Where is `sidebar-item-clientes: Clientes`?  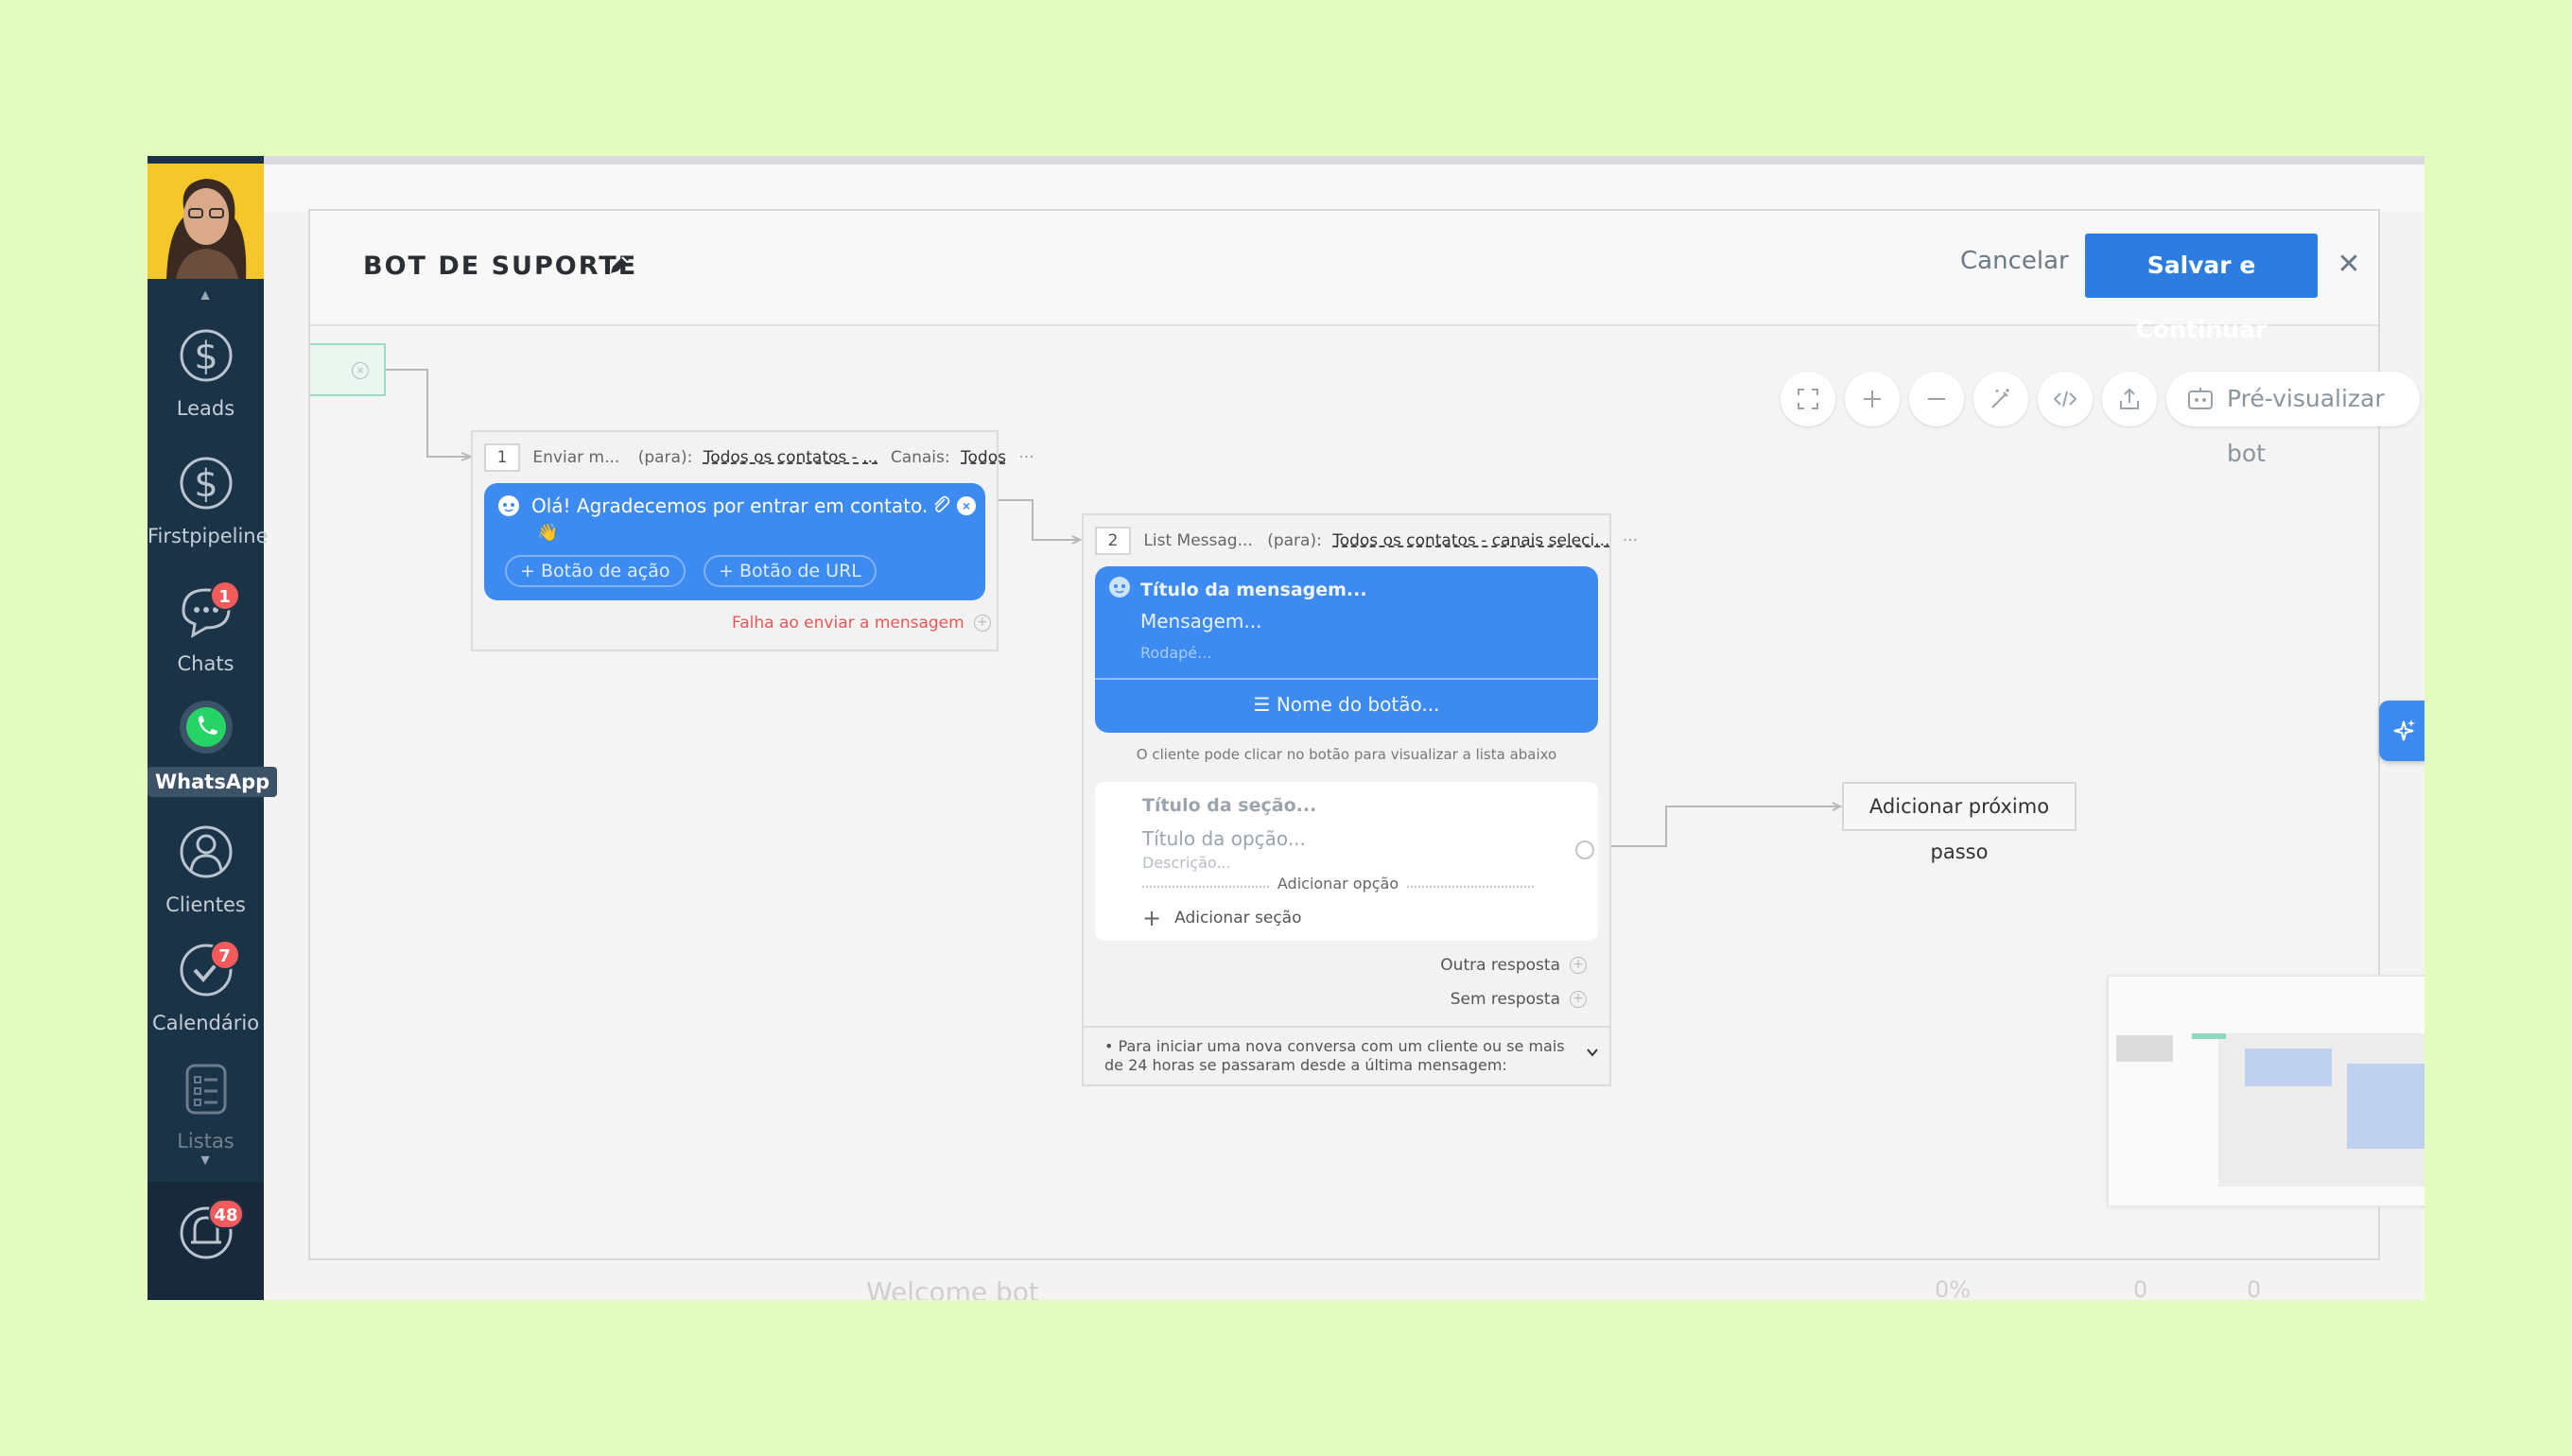 sidebar-item-clientes: Clientes is located at coordinates (206, 867).